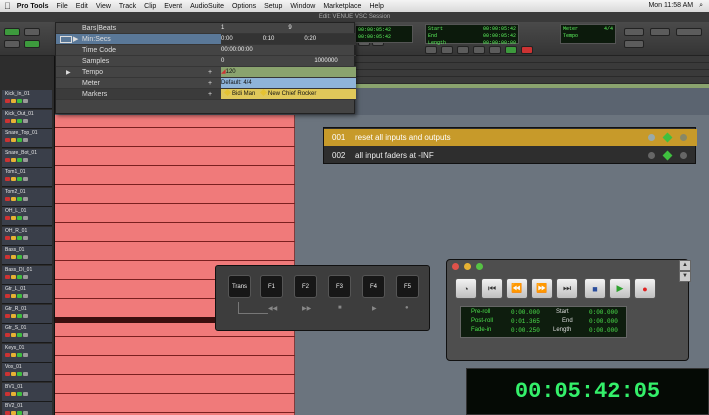 This screenshot has width=709, height=415. Describe the element at coordinates (27, 138) in the screenshot. I see `track-header: Snare_Top_01` at that location.